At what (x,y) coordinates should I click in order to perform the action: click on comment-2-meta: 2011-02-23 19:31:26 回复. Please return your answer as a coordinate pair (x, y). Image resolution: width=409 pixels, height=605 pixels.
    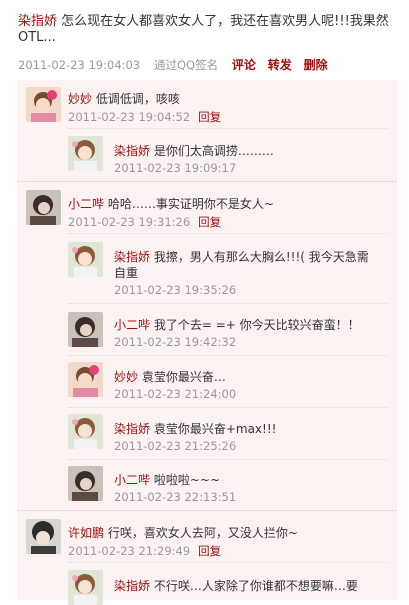
    Looking at the image, I should click on (144, 222).